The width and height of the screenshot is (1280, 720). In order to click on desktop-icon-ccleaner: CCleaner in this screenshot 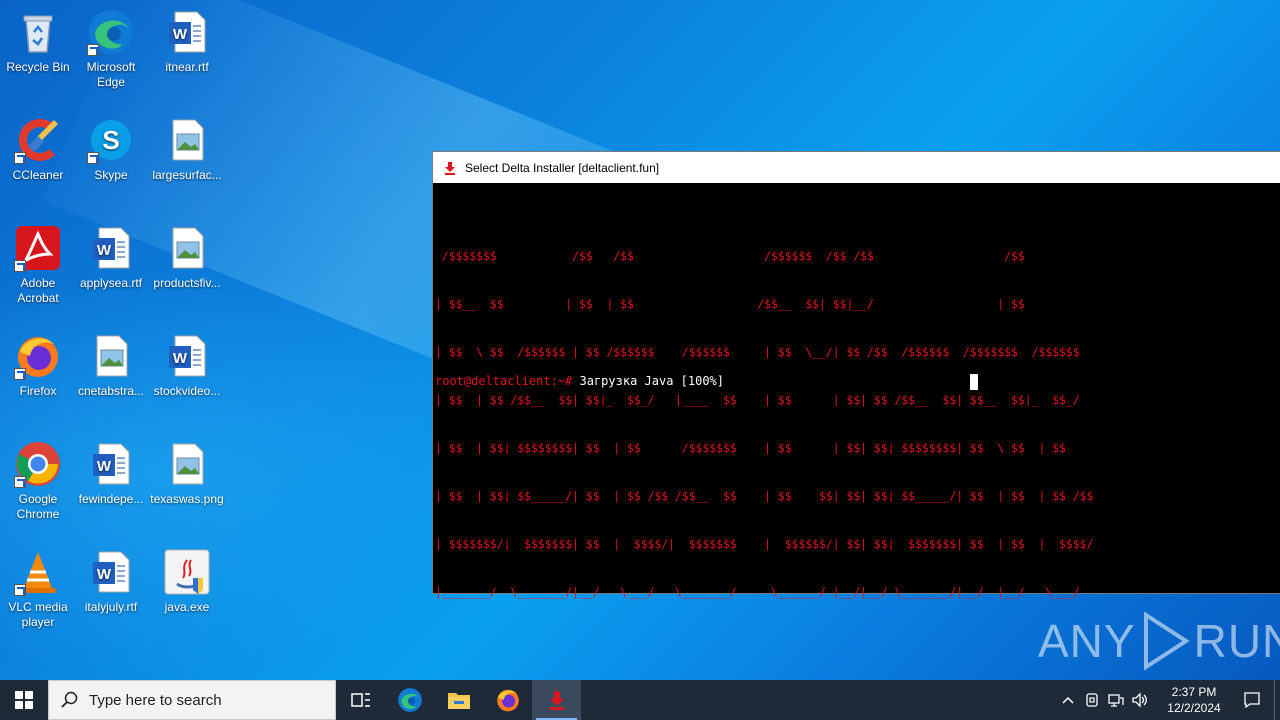, I will do `click(38, 149)`.